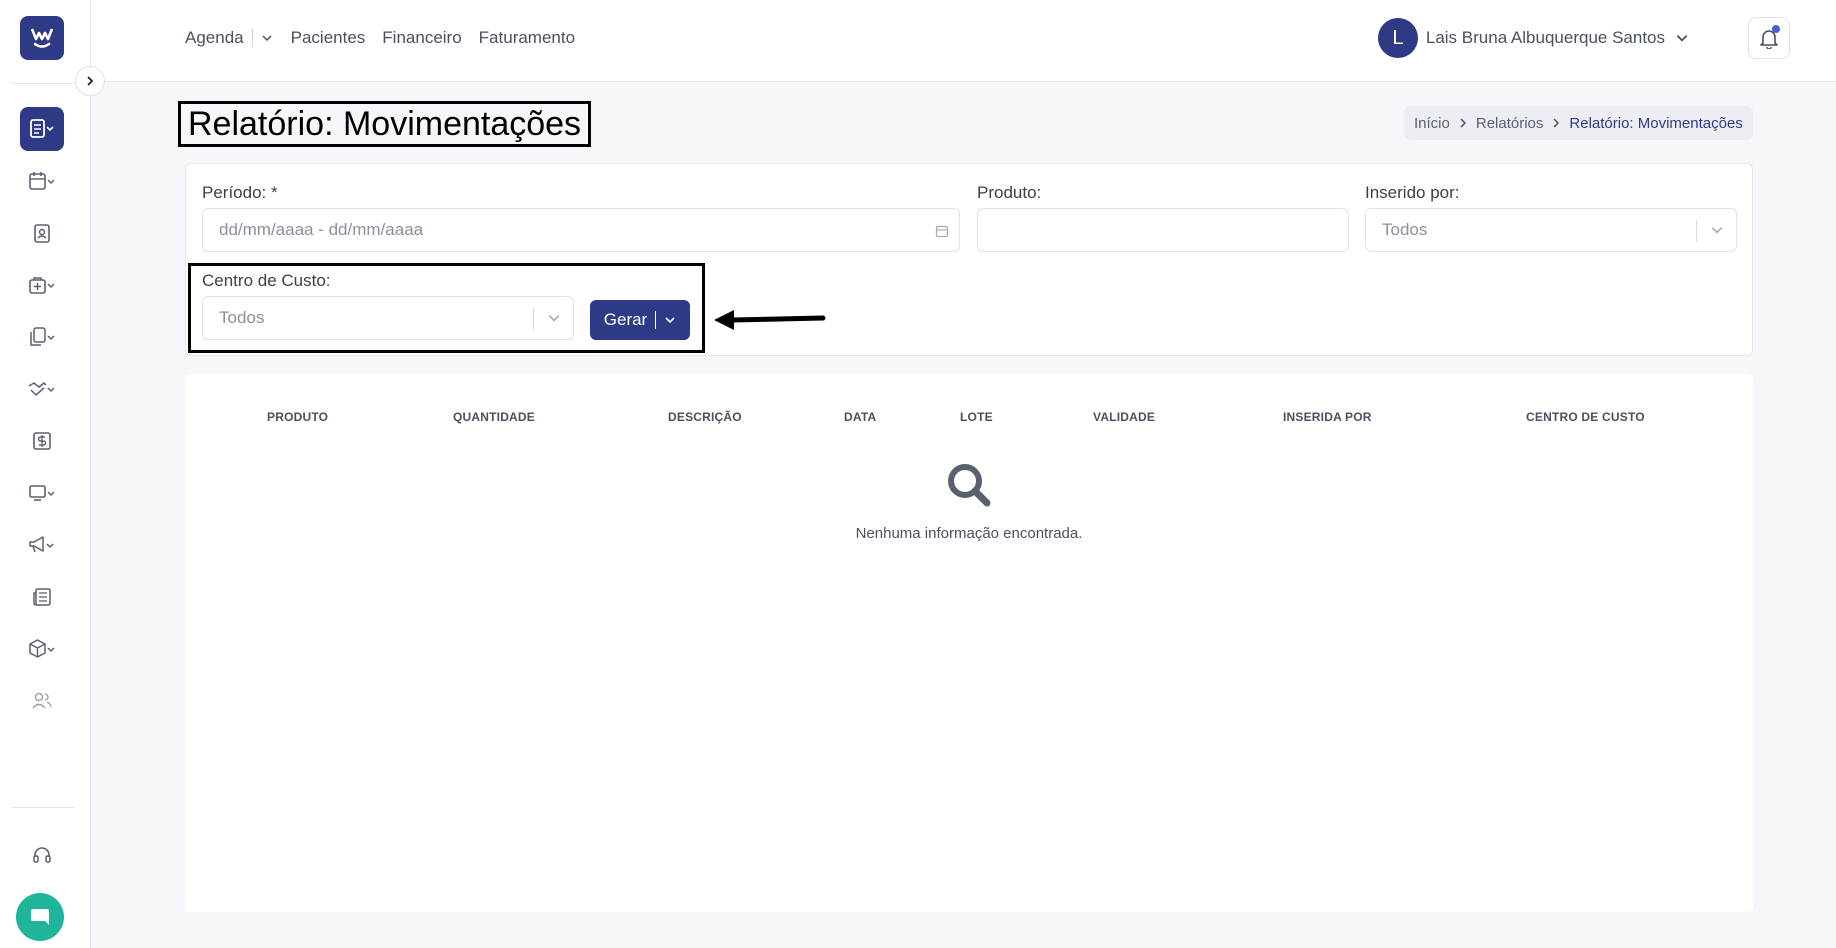 The height and width of the screenshot is (948, 1836). Describe the element at coordinates (976, 417) in the screenshot. I see `column-header-lote: LOTE` at that location.